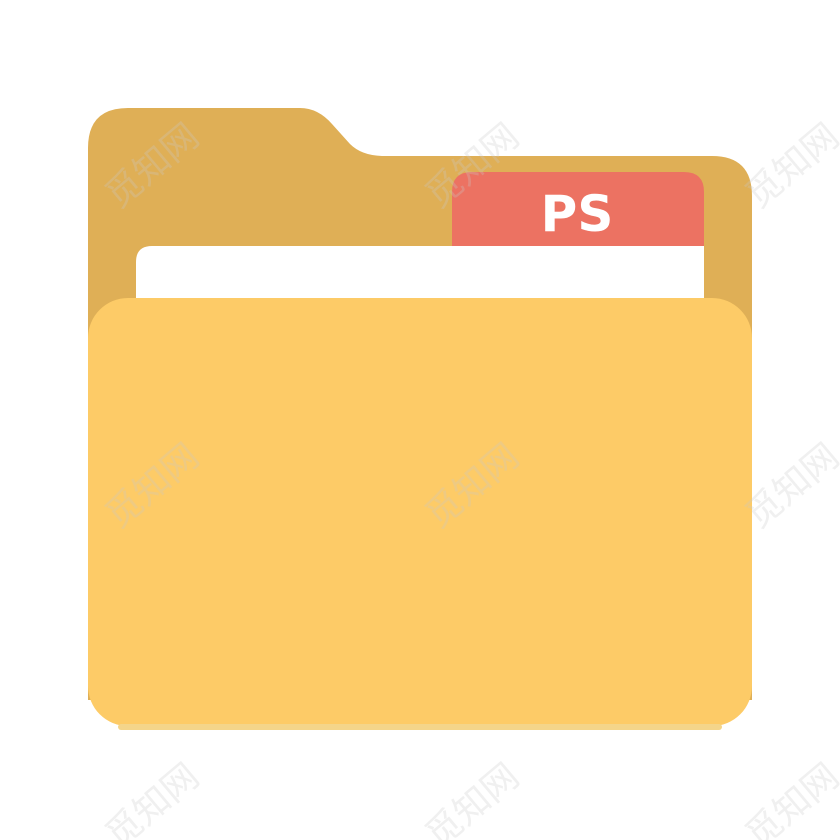 The image size is (840, 840). What do you see at coordinates (577, 214) in the screenshot?
I see `ps-badge-label: PS` at bounding box center [577, 214].